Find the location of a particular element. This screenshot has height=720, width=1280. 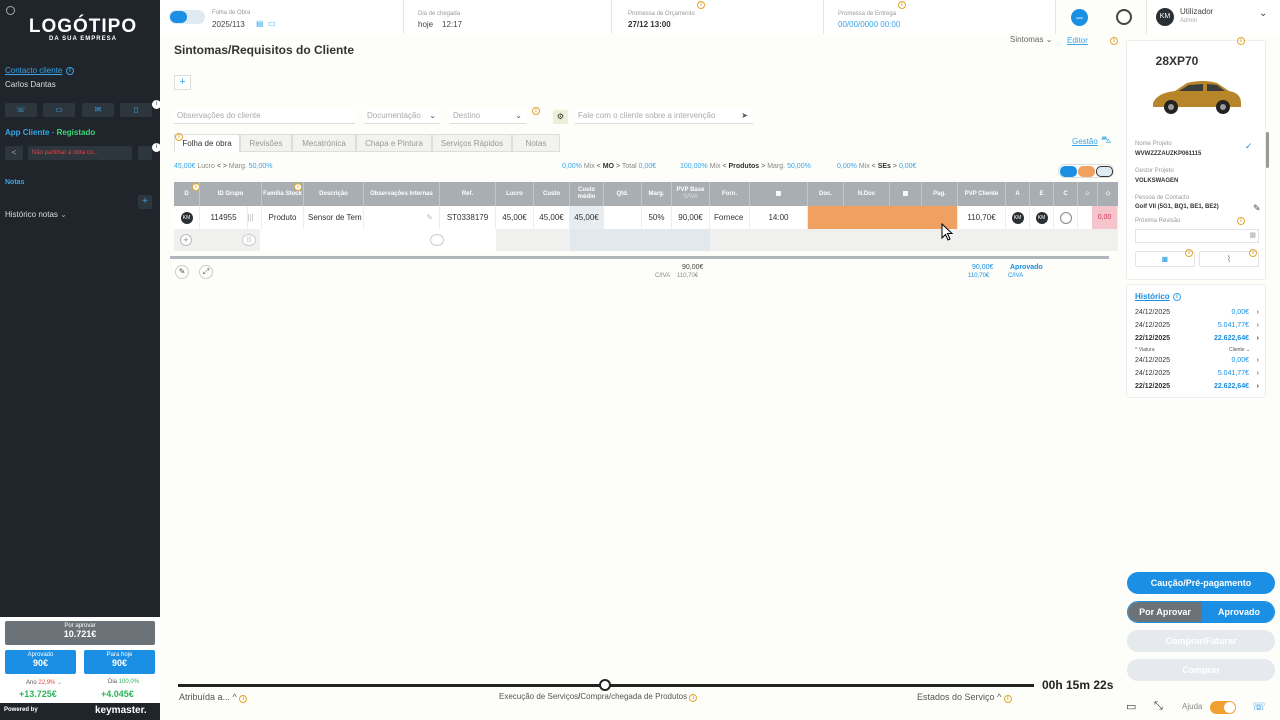

tab-mechatronics: Mecatrónica is located at coordinates (324, 143).